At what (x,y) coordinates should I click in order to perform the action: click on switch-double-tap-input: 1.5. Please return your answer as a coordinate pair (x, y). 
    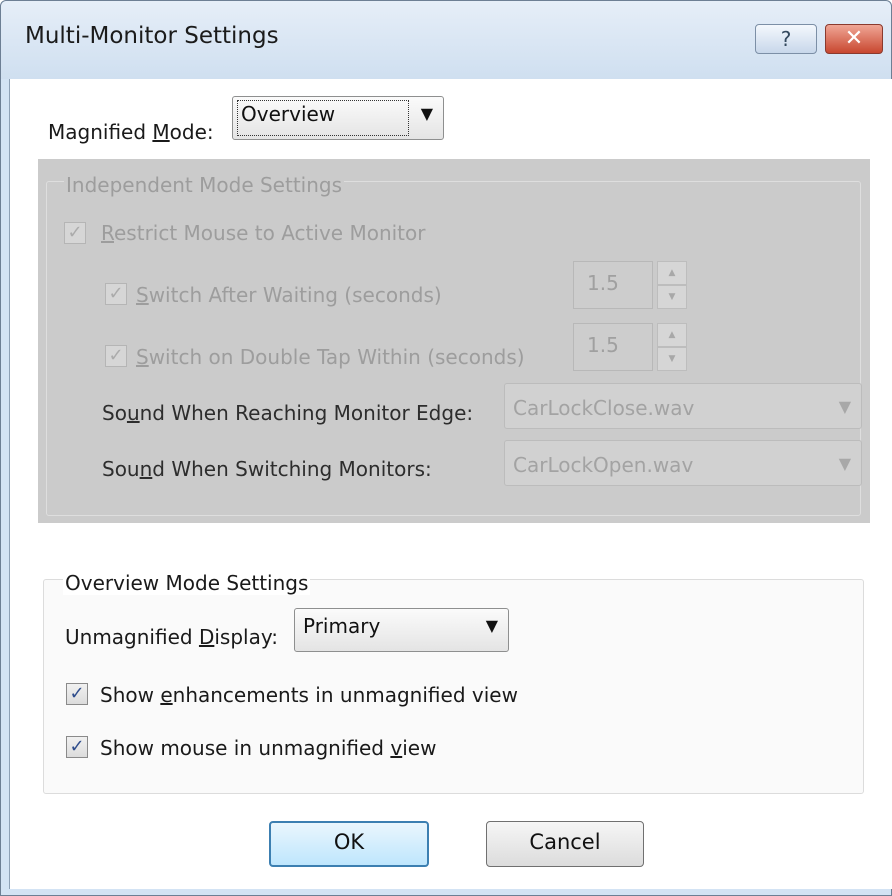
    Looking at the image, I should click on (613, 347).